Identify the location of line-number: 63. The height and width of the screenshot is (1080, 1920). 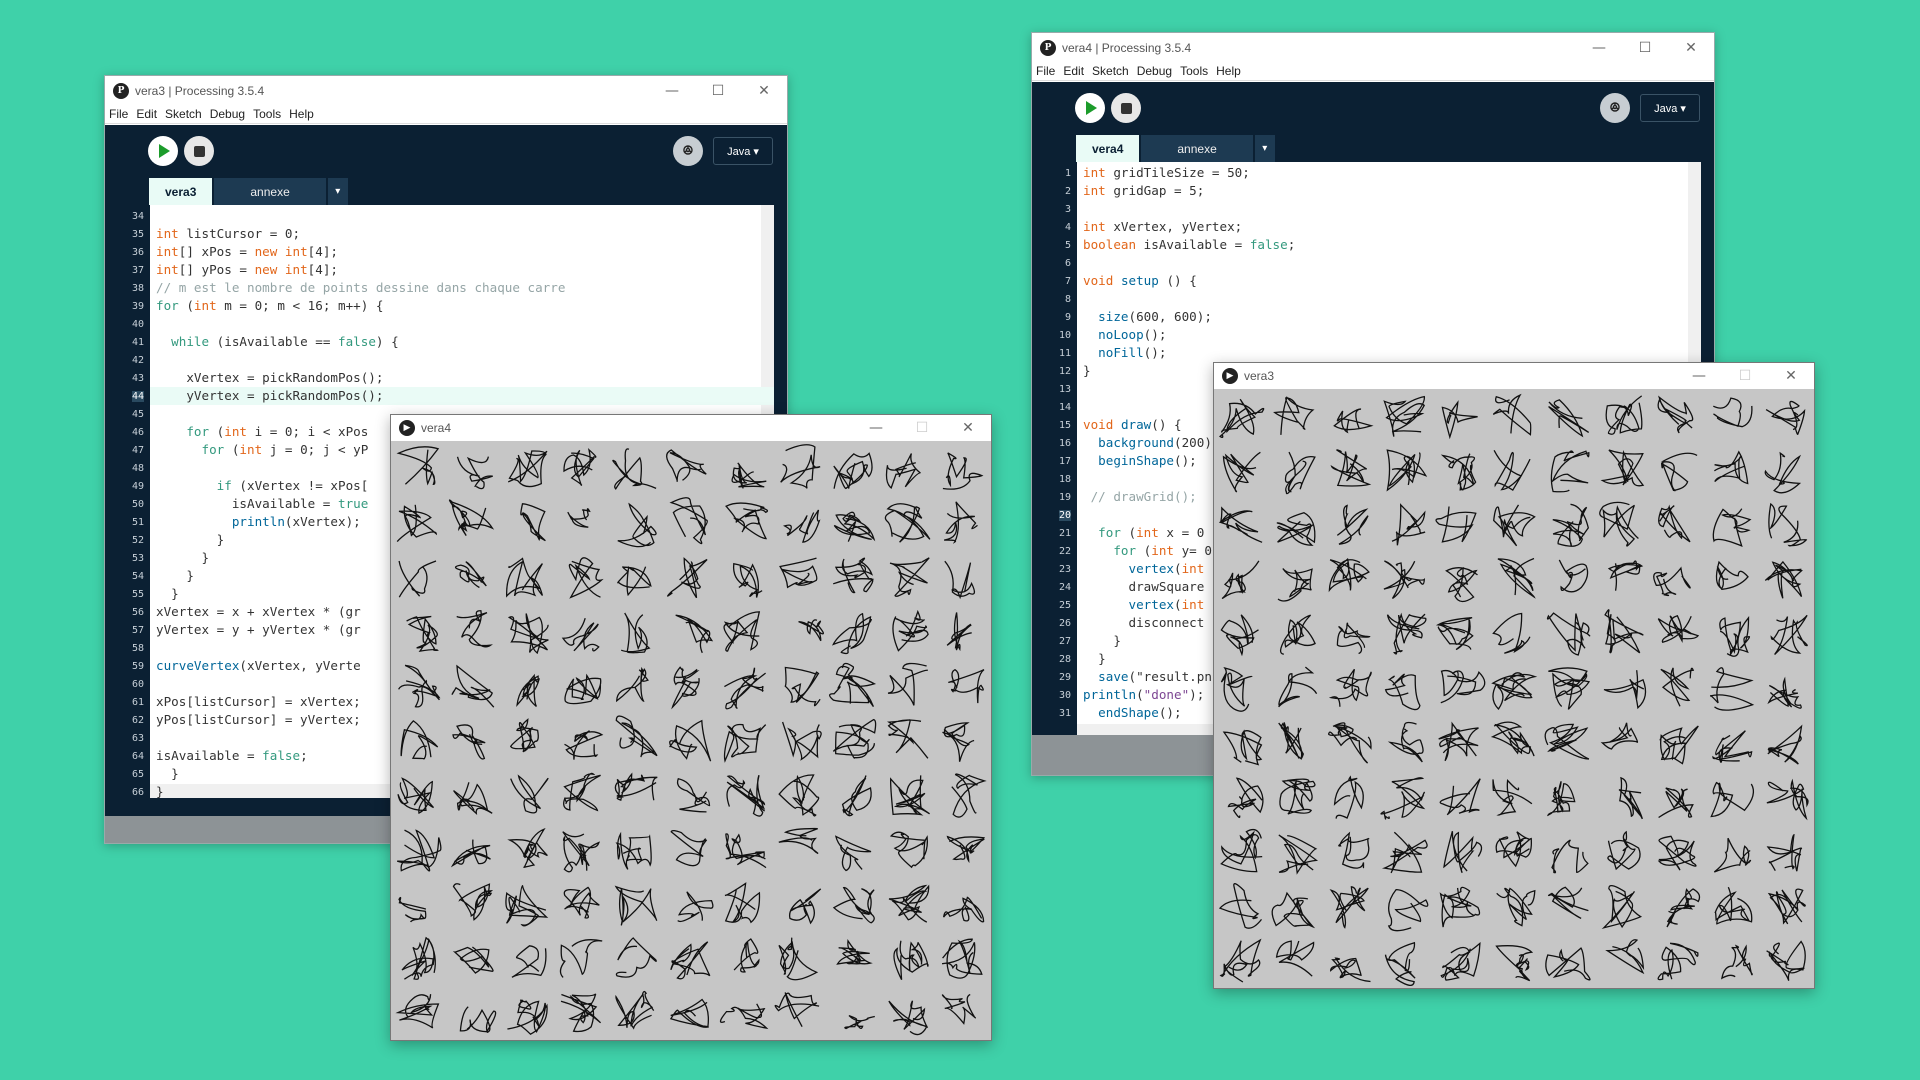
(137, 738).